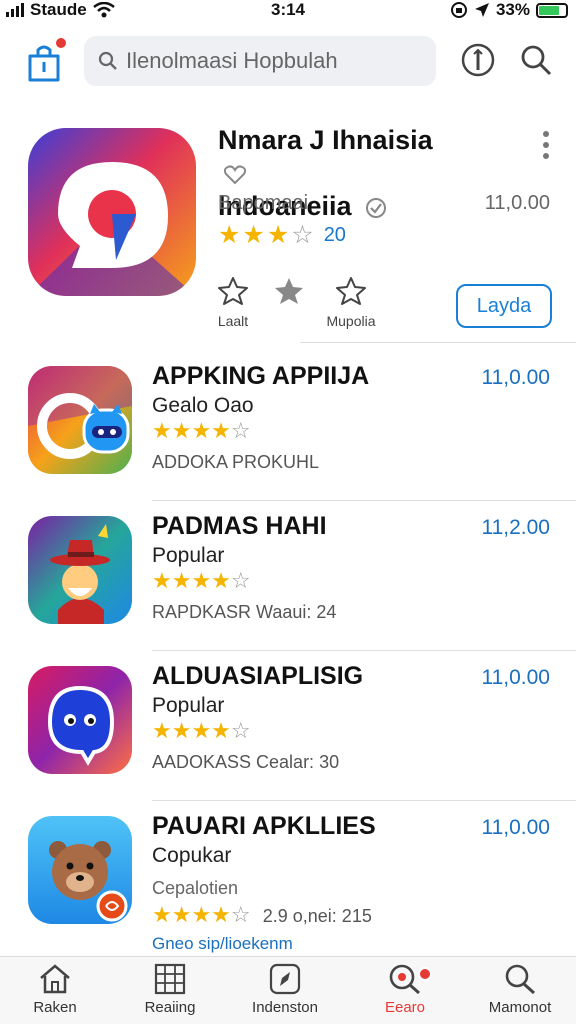 Image resolution: width=576 pixels, height=1024 pixels. Describe the element at coordinates (285, 1007) in the screenshot. I see `tab-label: Indenston` at that location.